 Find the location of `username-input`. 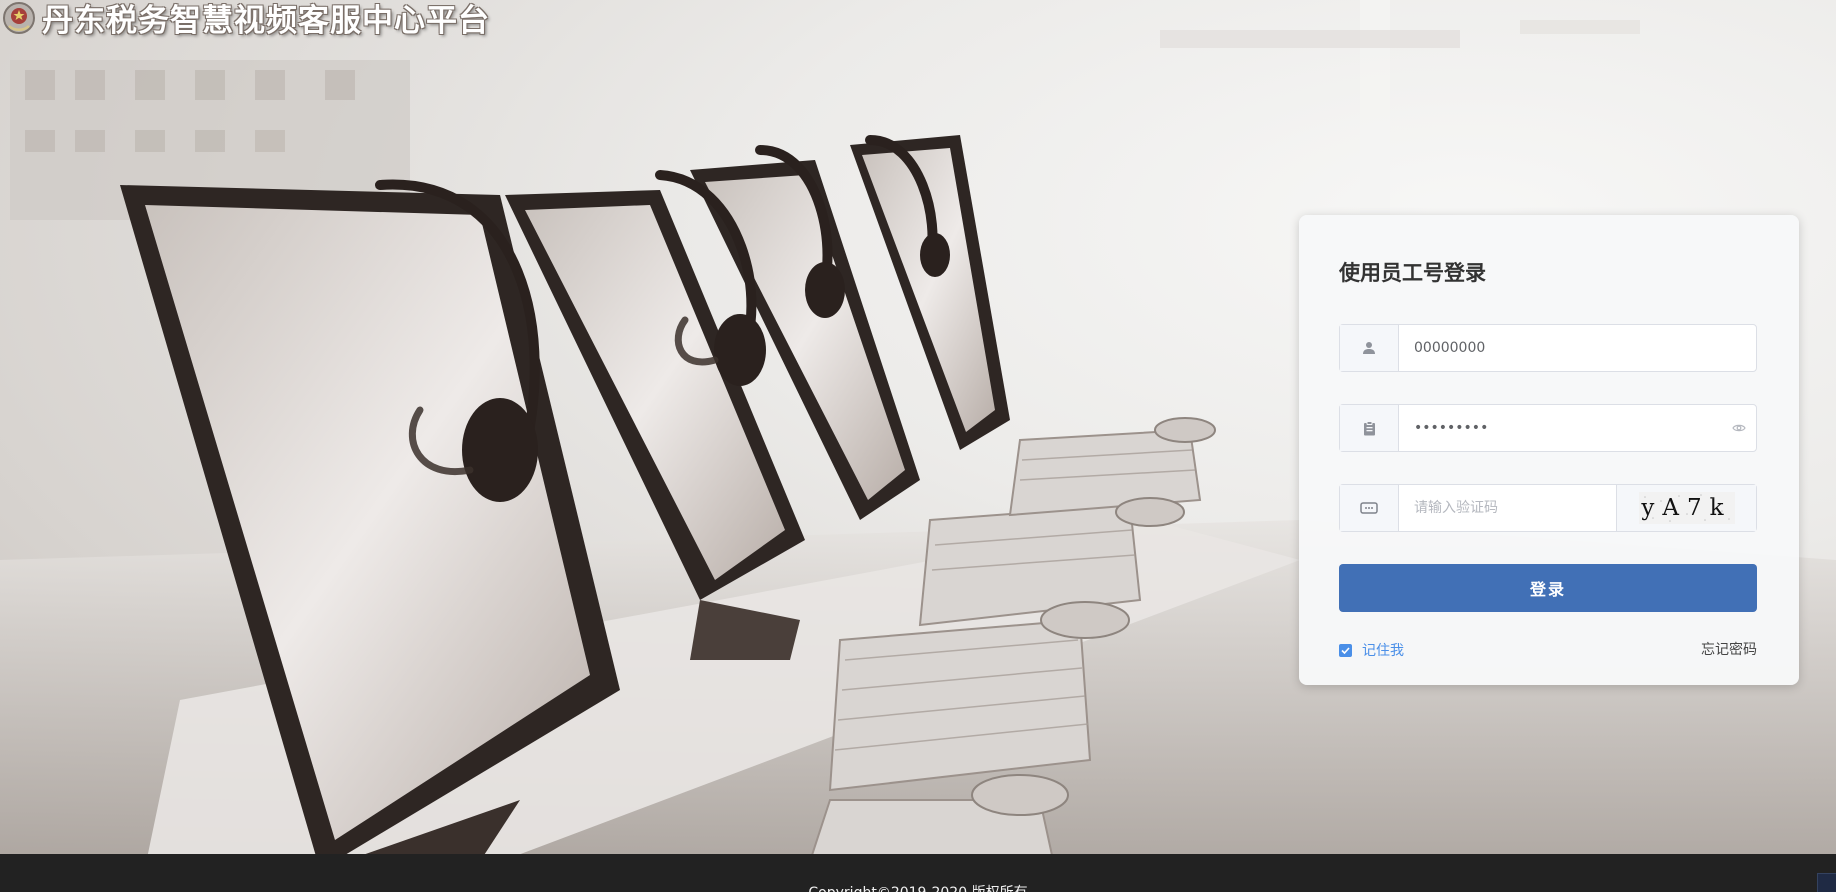

username-input is located at coordinates (1577, 348).